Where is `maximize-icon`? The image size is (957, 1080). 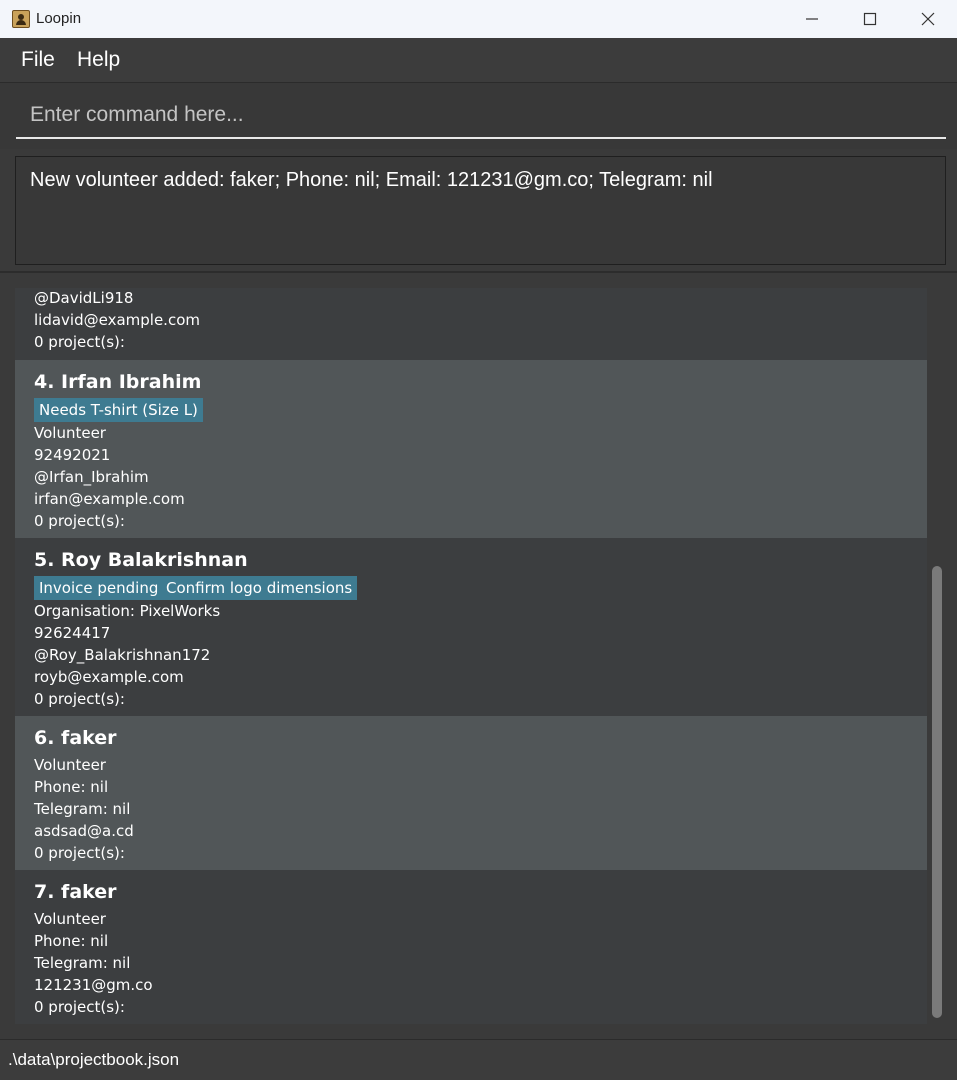
maximize-icon is located at coordinates (870, 19).